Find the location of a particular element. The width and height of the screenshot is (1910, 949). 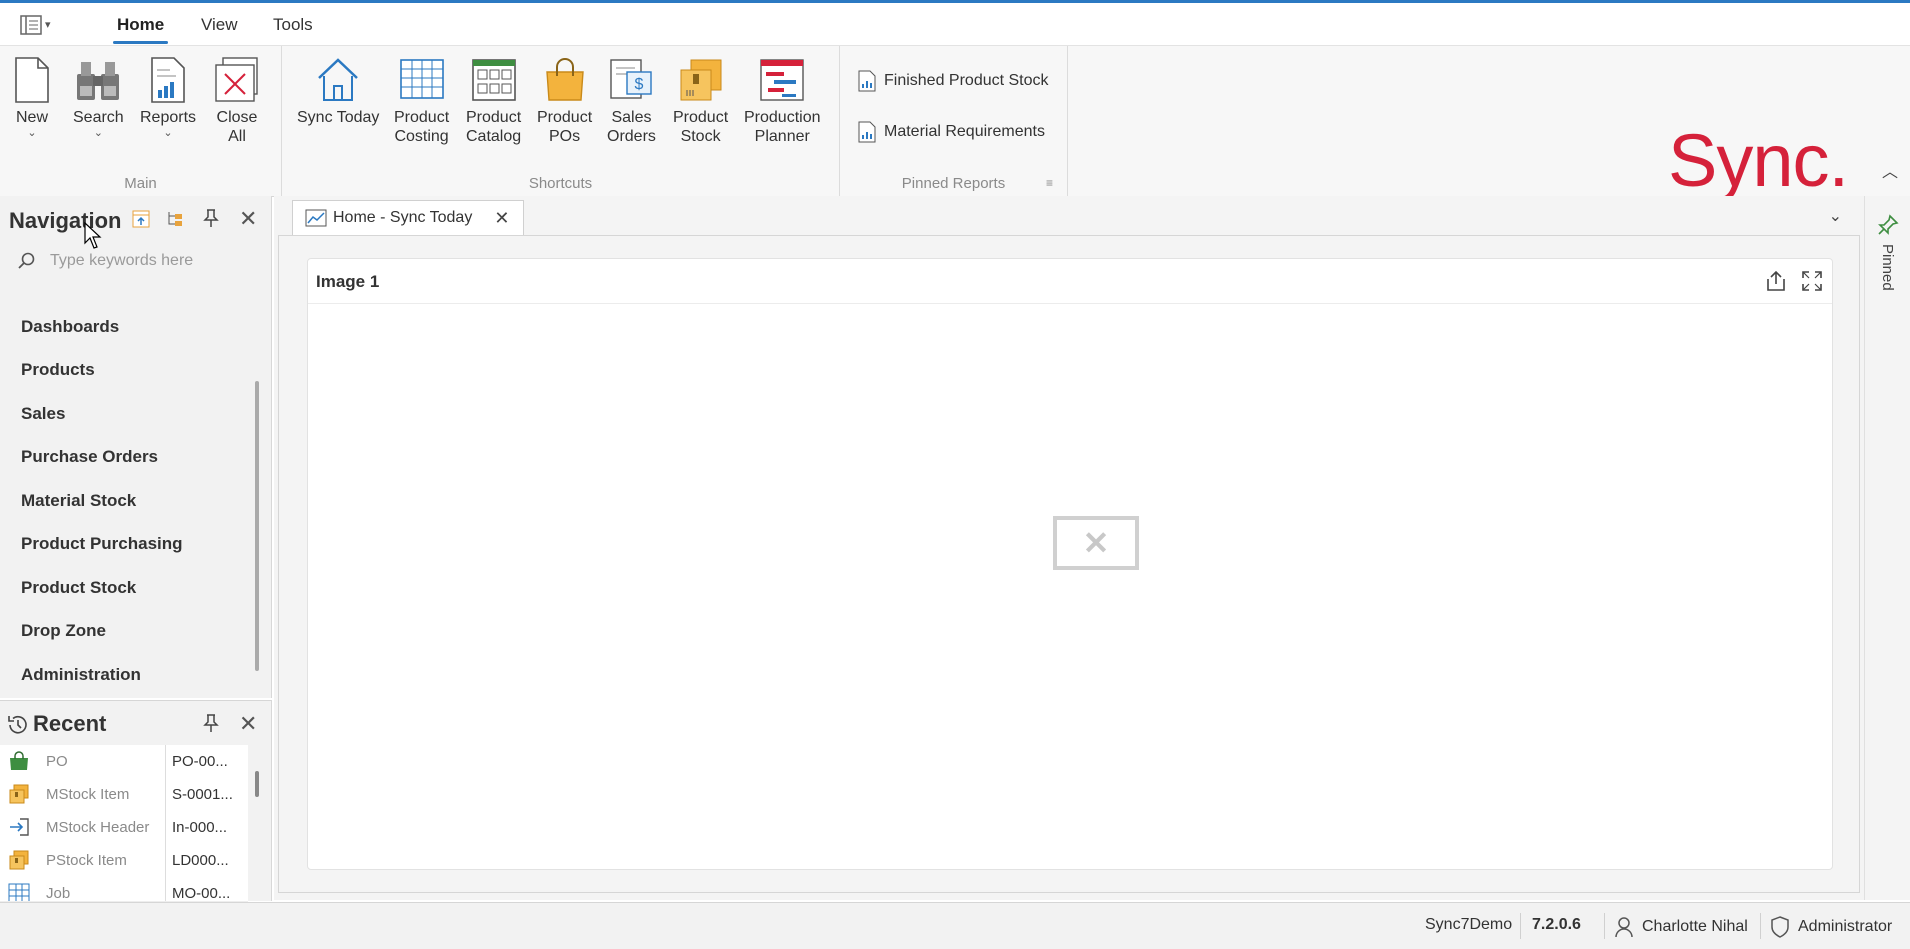

recent-row-type: MStock Header is located at coordinates (98, 827).